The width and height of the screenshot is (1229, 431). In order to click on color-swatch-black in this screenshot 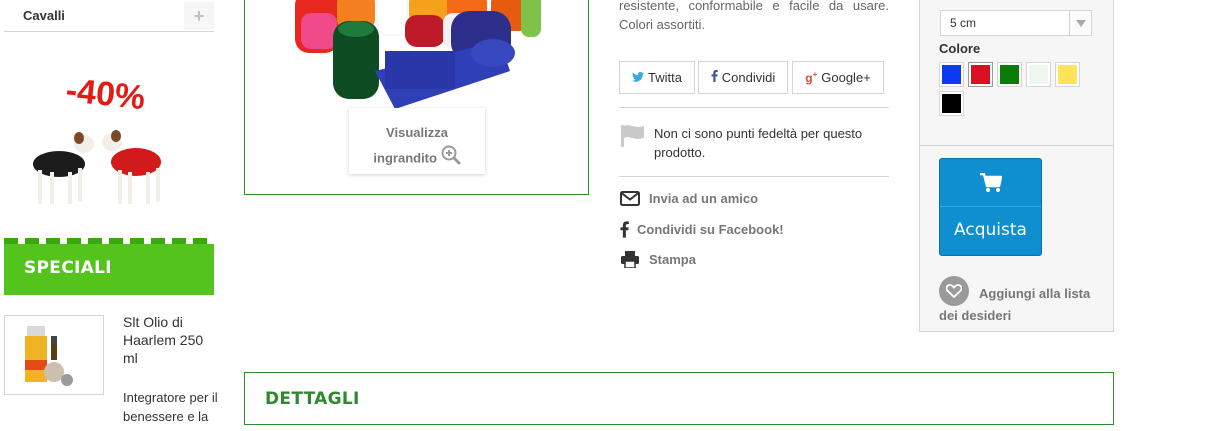, I will do `click(951, 103)`.